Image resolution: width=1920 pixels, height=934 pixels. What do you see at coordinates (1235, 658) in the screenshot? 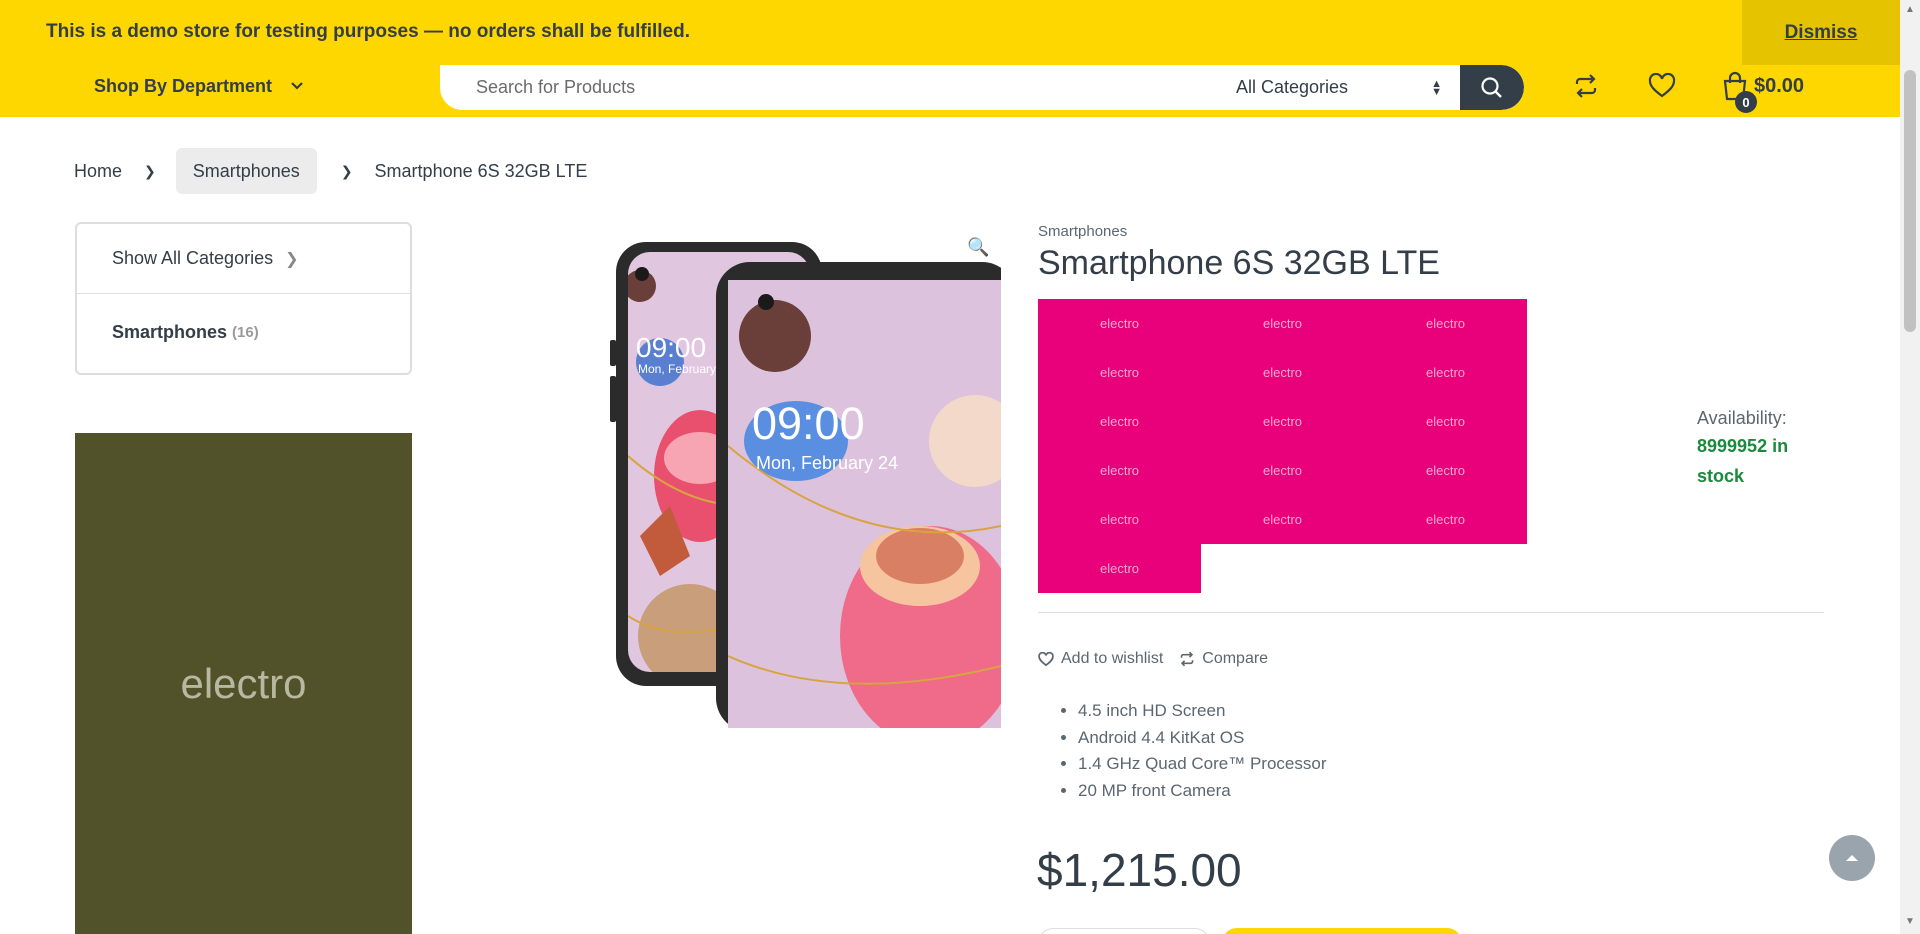
I see `compare-label: Compare` at bounding box center [1235, 658].